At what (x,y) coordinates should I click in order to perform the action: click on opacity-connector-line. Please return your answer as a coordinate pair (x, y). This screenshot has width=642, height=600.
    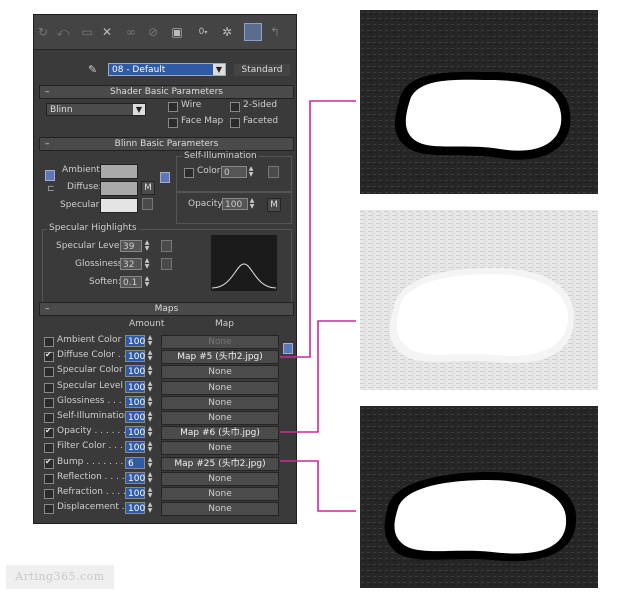
    Looking at the image, I should click on (318, 376).